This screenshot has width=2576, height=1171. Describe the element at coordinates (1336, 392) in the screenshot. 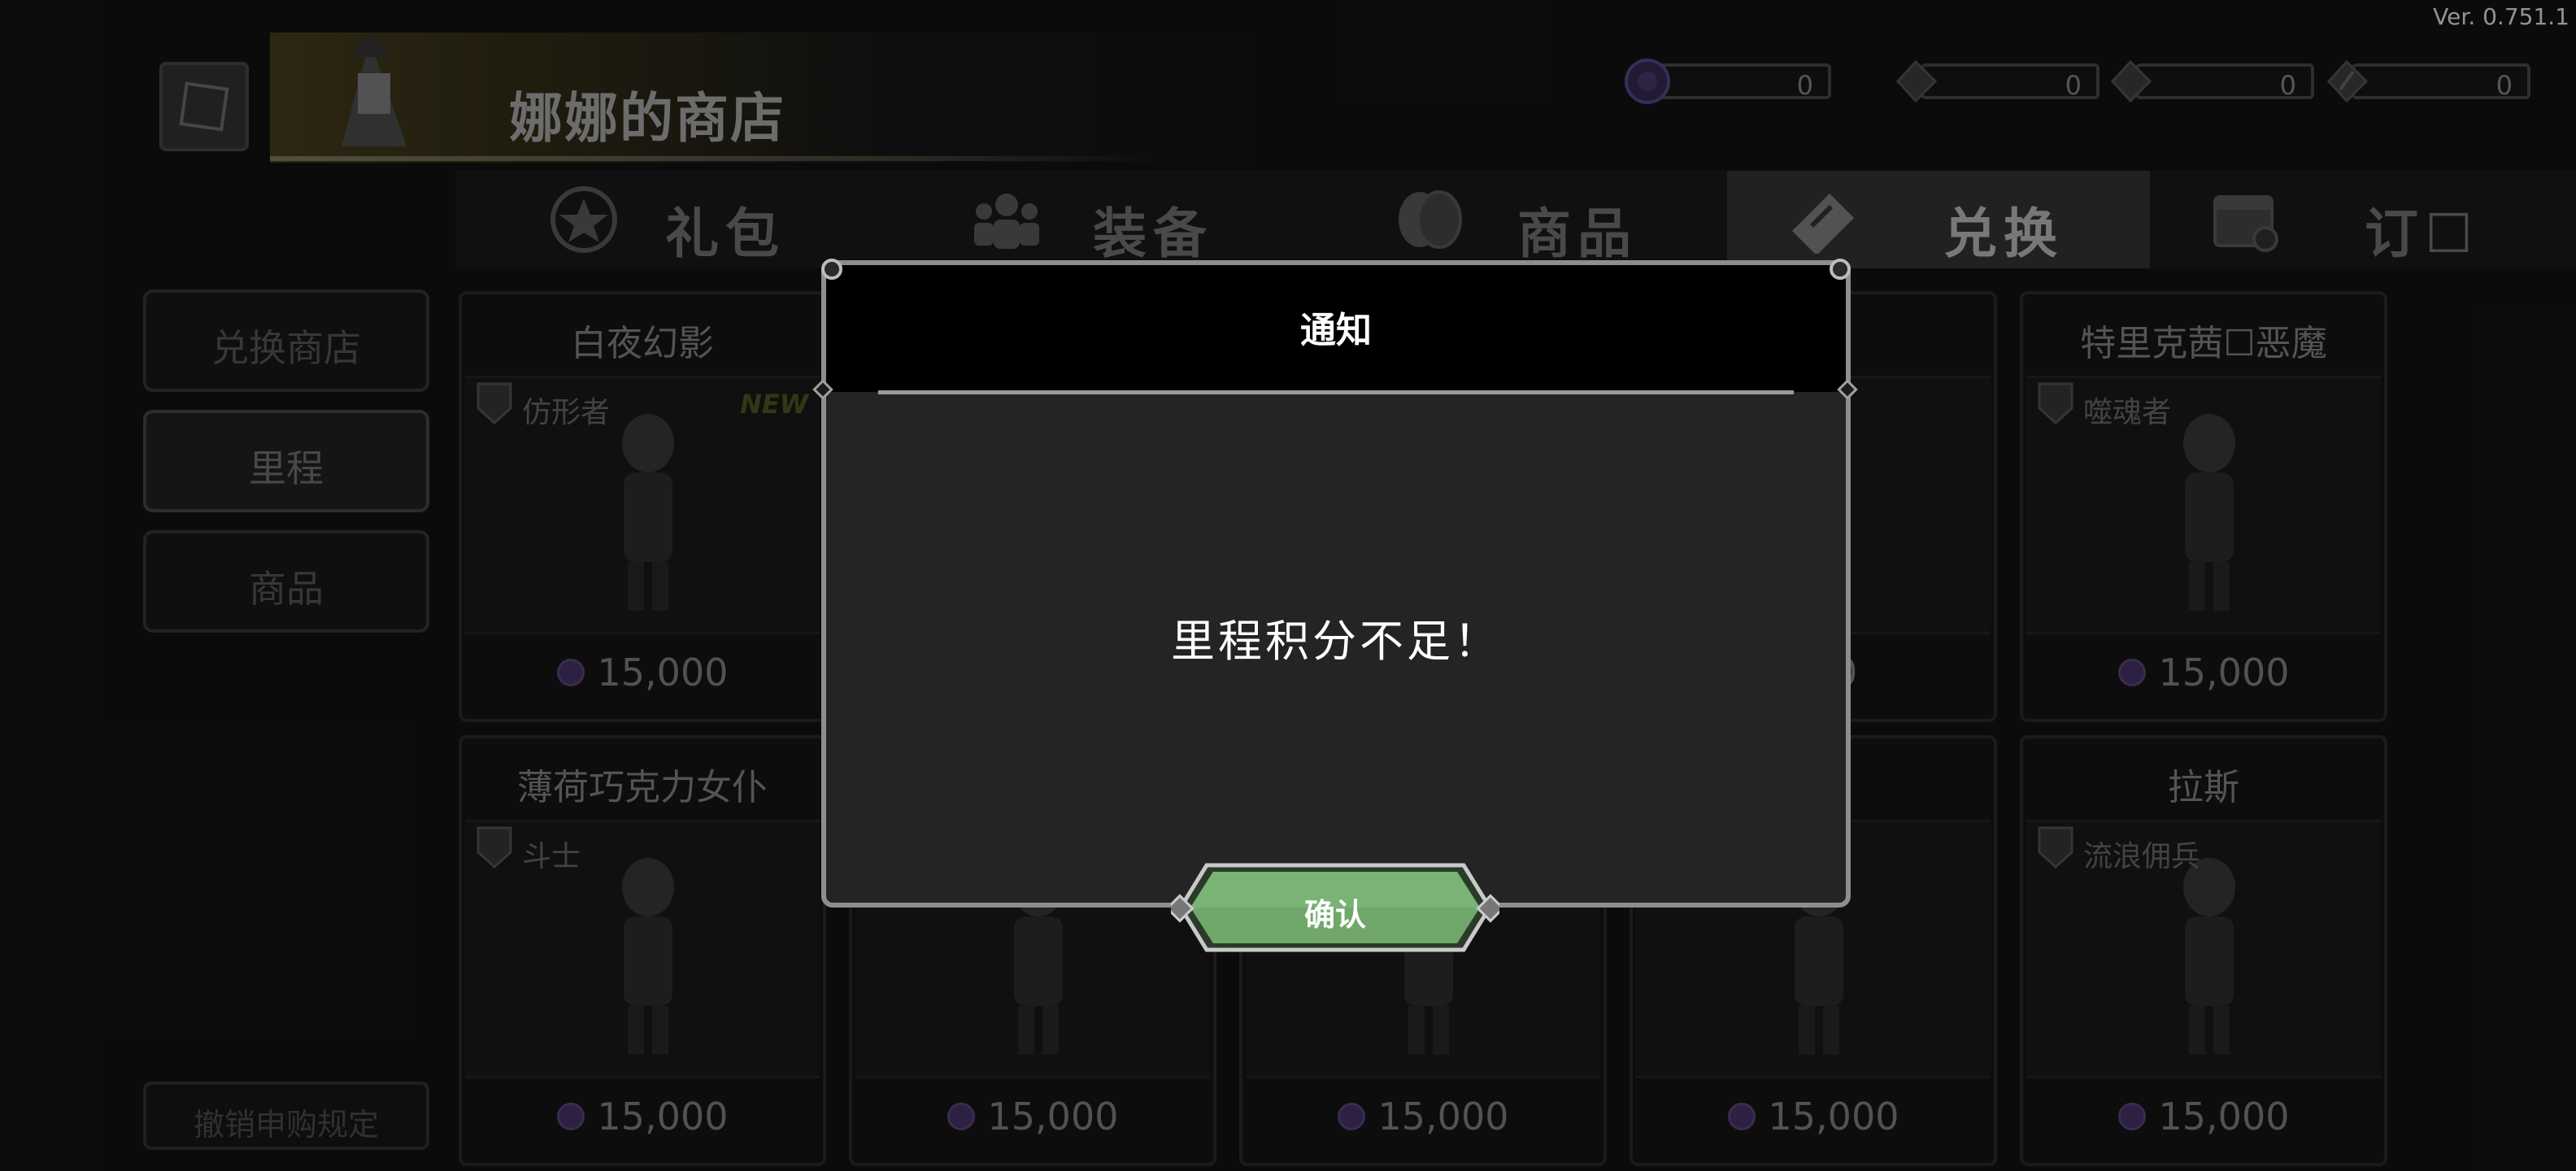

I see `dialog-header-divider` at that location.